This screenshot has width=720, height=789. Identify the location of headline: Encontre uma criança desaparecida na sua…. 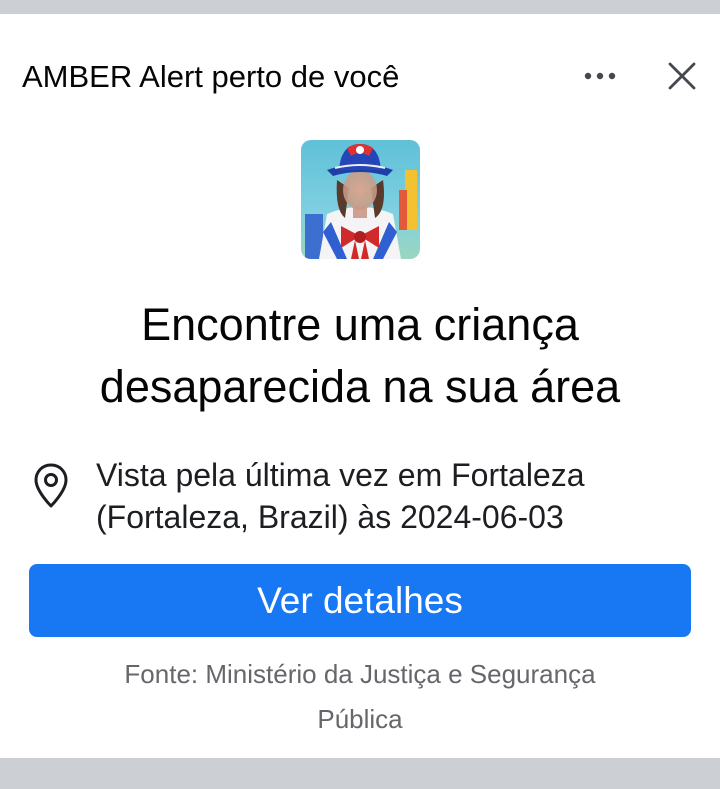
(360, 356).